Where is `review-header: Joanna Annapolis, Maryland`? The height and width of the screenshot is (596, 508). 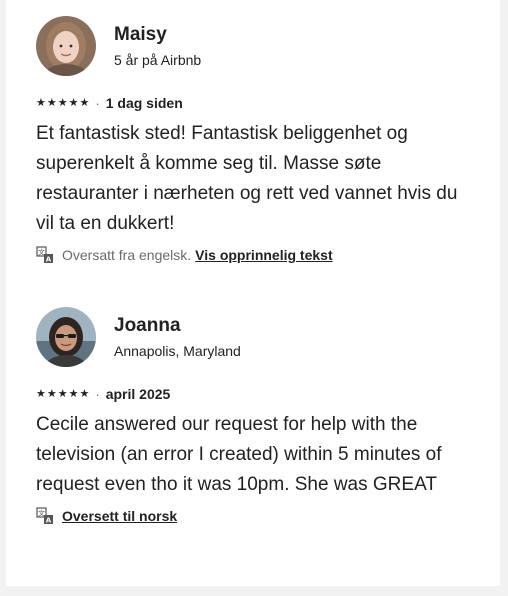
review-header: Joanna Annapolis, Maryland is located at coordinates (256, 337).